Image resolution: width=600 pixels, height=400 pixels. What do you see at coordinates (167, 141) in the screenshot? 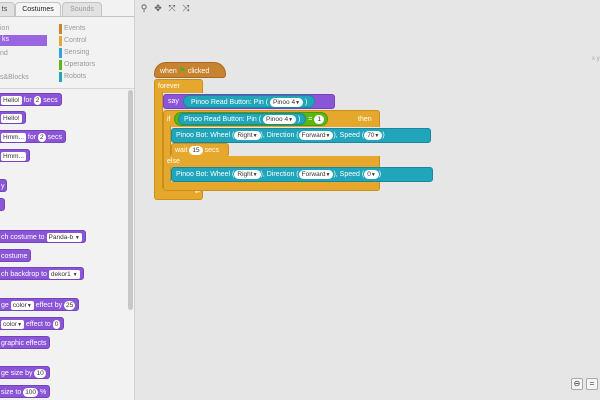
I see `if-arm` at bounding box center [167, 141].